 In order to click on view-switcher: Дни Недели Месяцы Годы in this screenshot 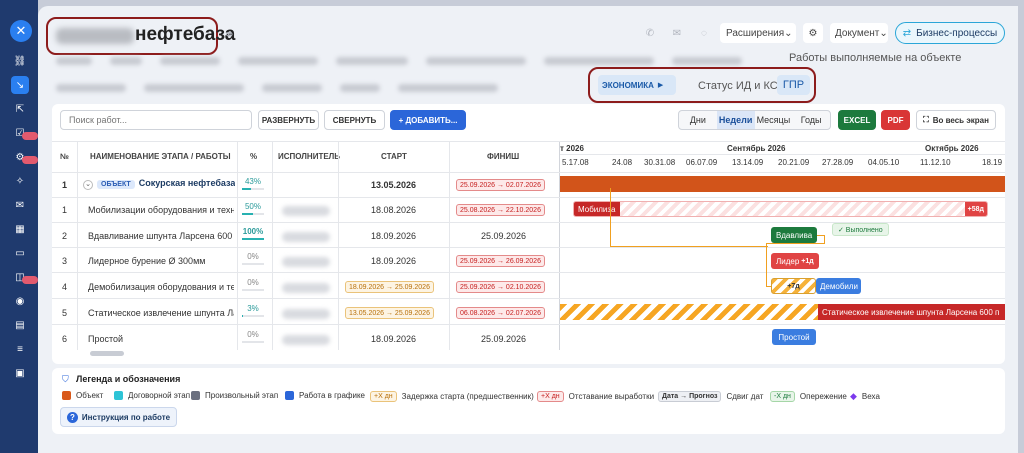, I will do `click(754, 120)`.